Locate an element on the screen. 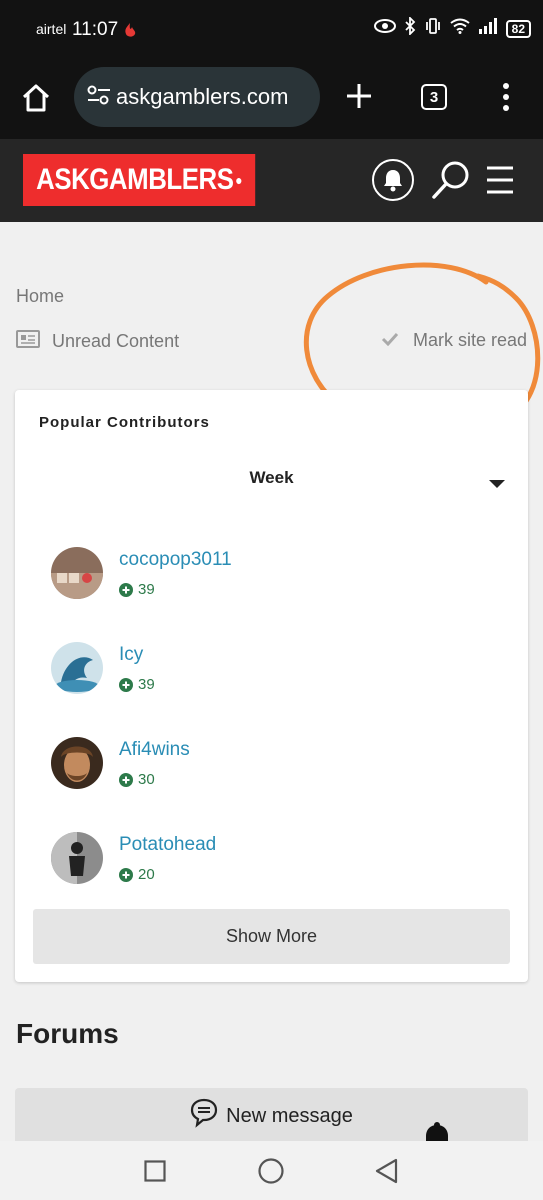 The image size is (543, 1200). url-text: askgamblers.com is located at coordinates (202, 96).